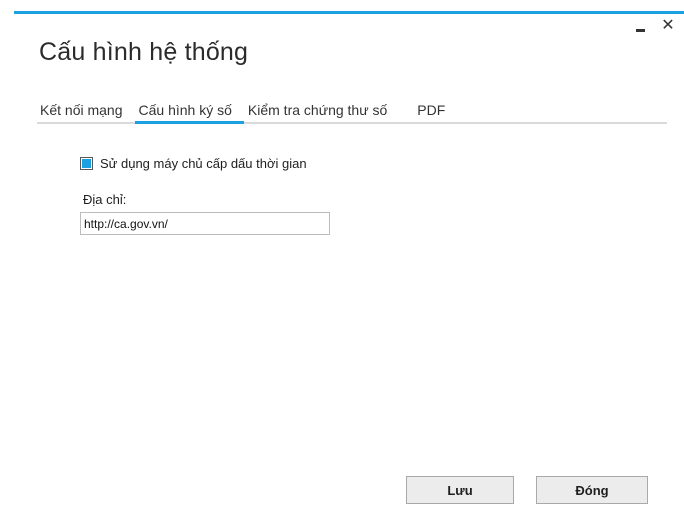 Image resolution: width=684 pixels, height=524 pixels. I want to click on address-input, so click(205, 223).